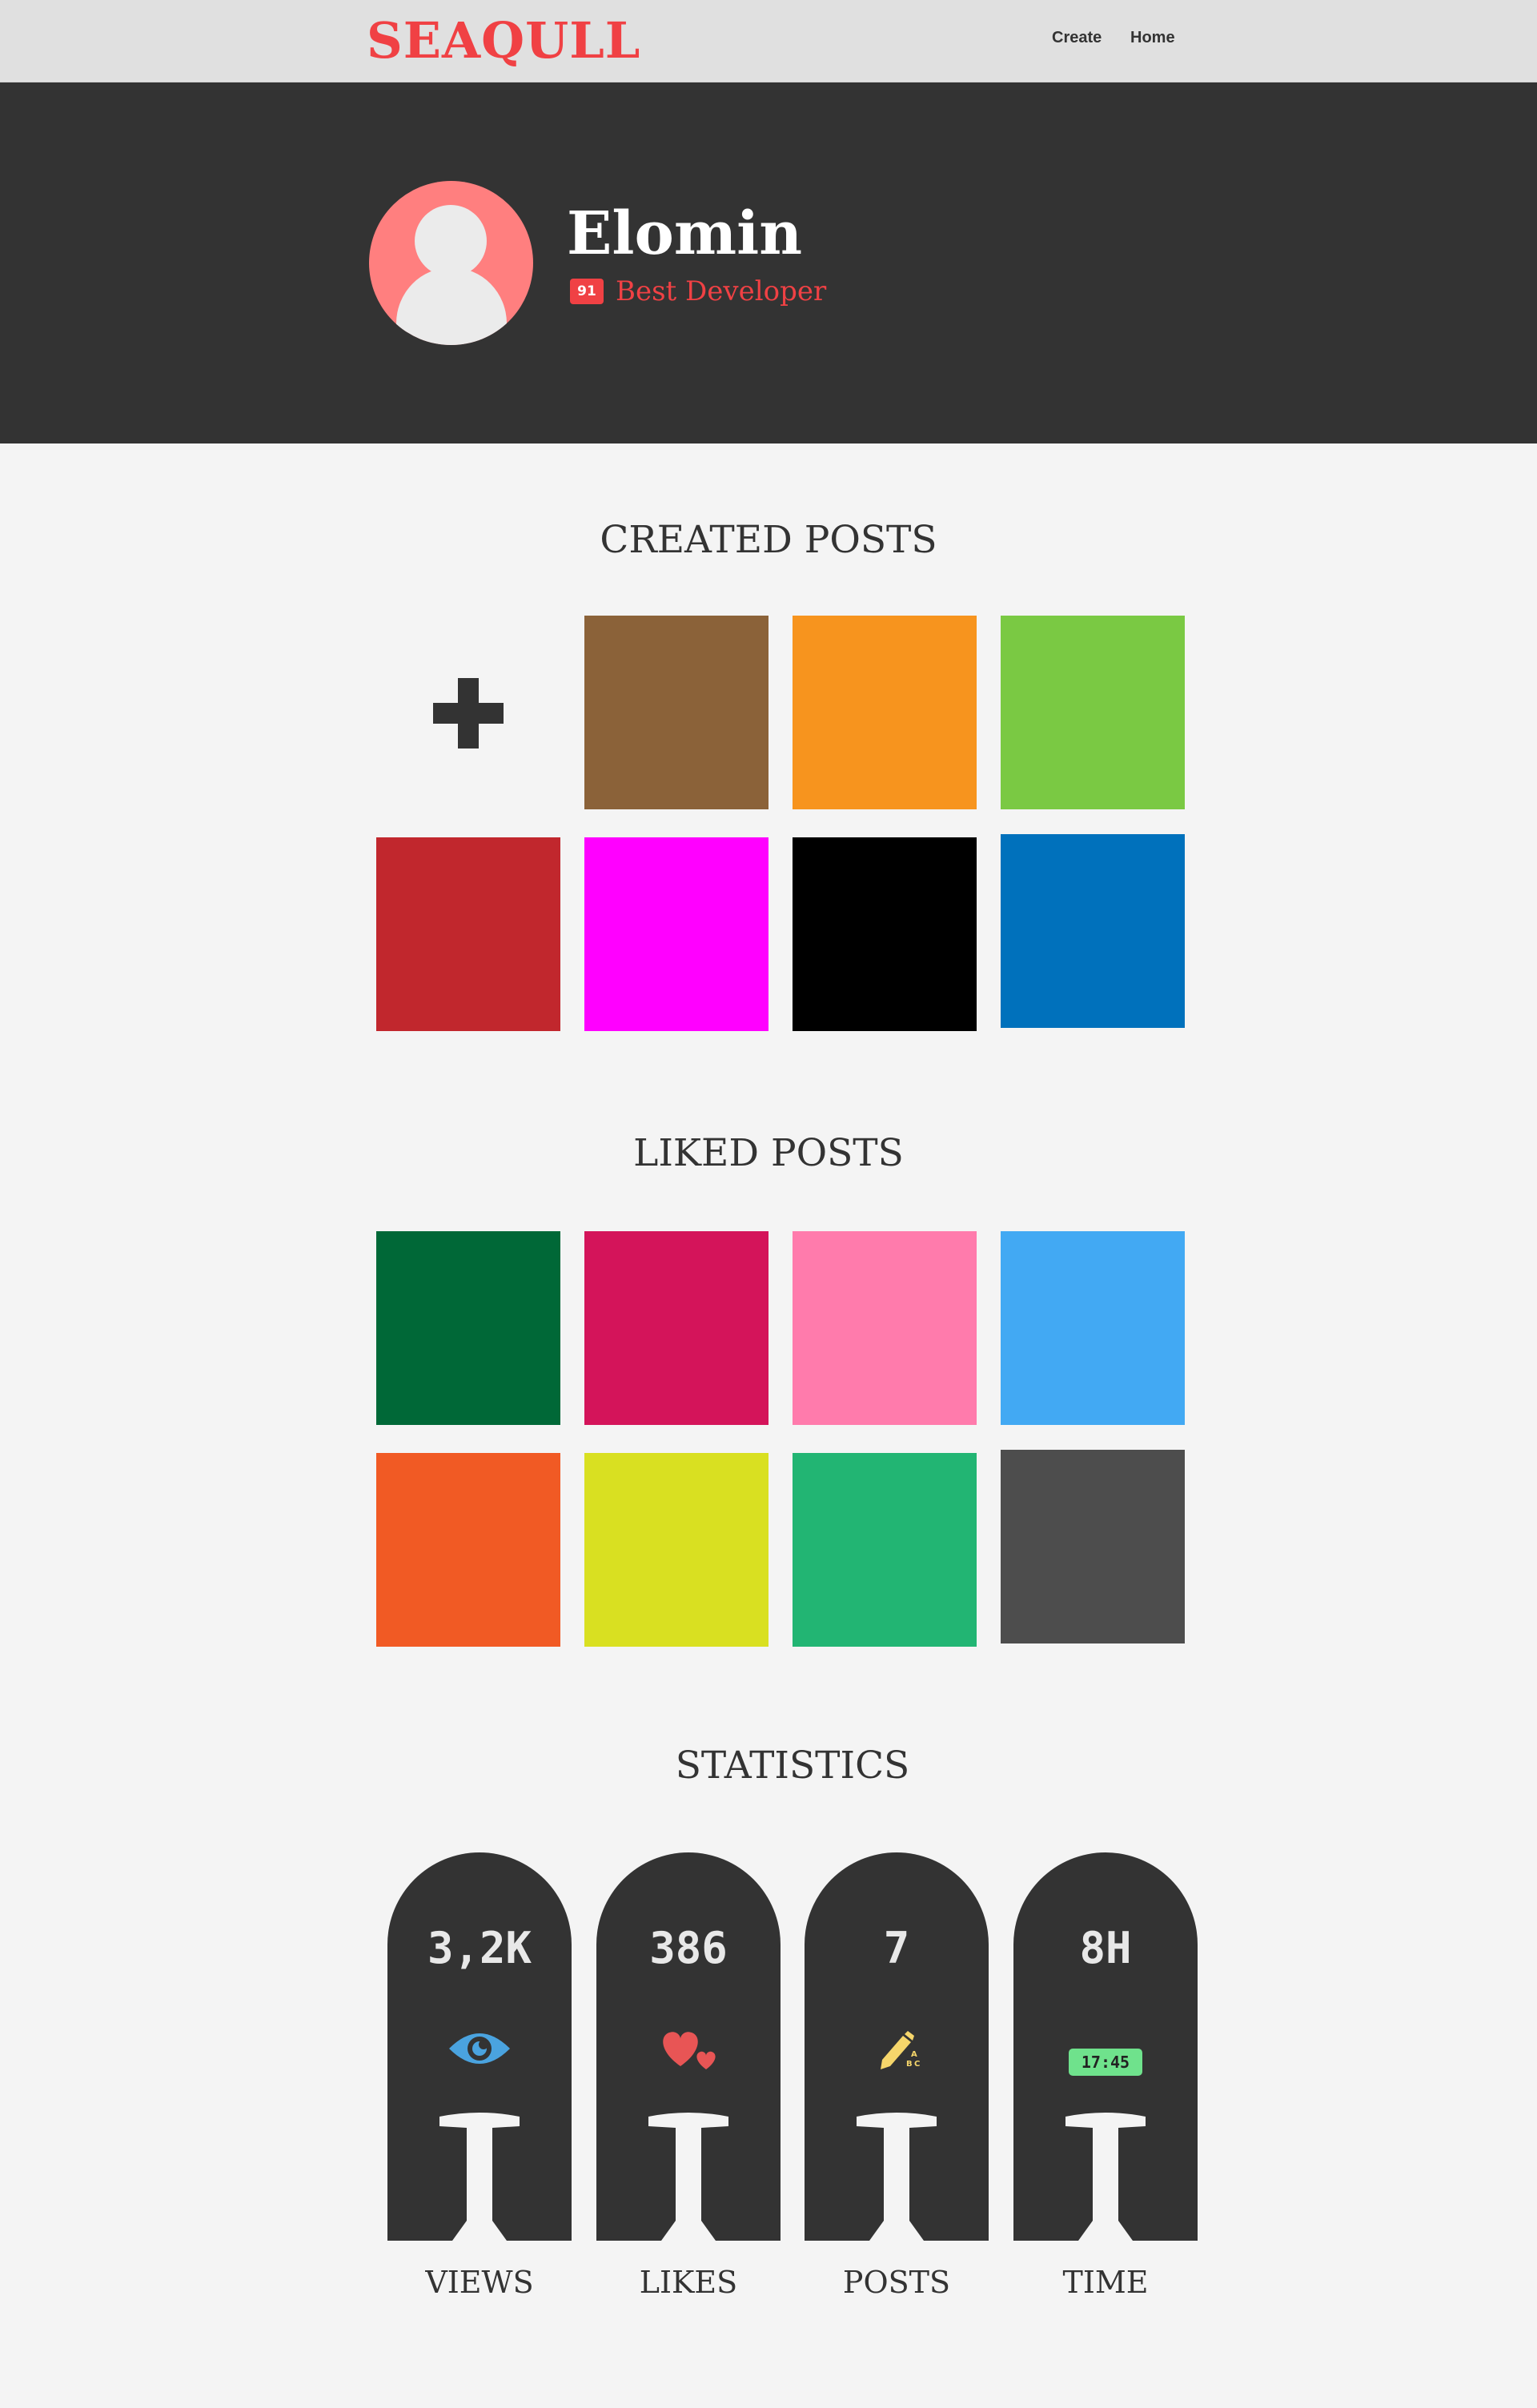 The width and height of the screenshot is (1537, 2408). Describe the element at coordinates (452, 306) in the screenshot. I see `avatar-body-shape` at that location.